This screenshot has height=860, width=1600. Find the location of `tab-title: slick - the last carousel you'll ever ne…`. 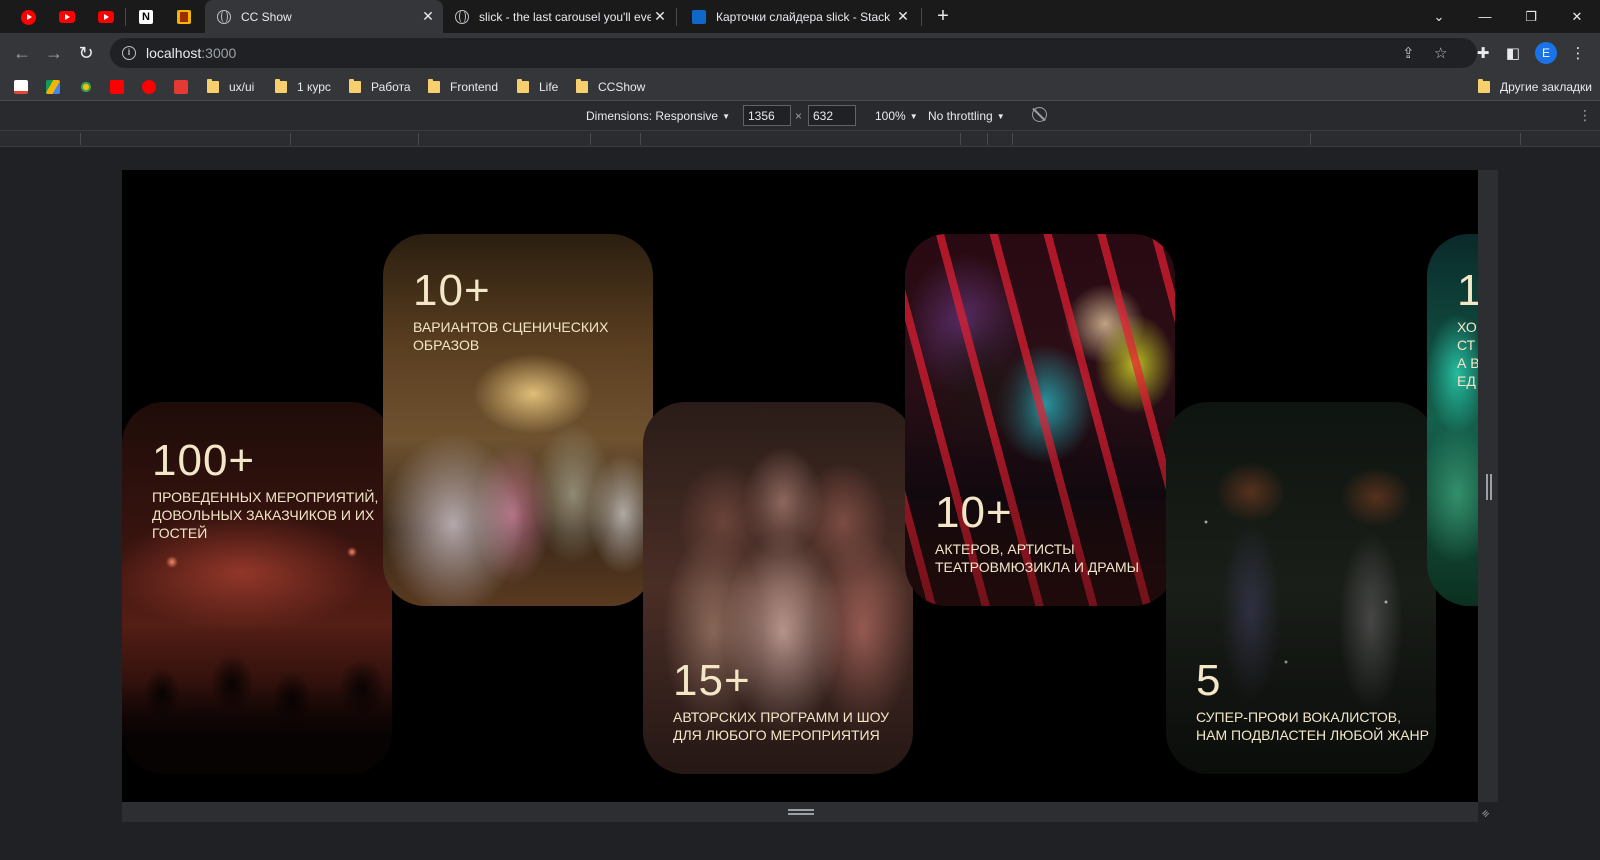

tab-title: slick - the last carousel you'll ever ne… is located at coordinates (565, 16).